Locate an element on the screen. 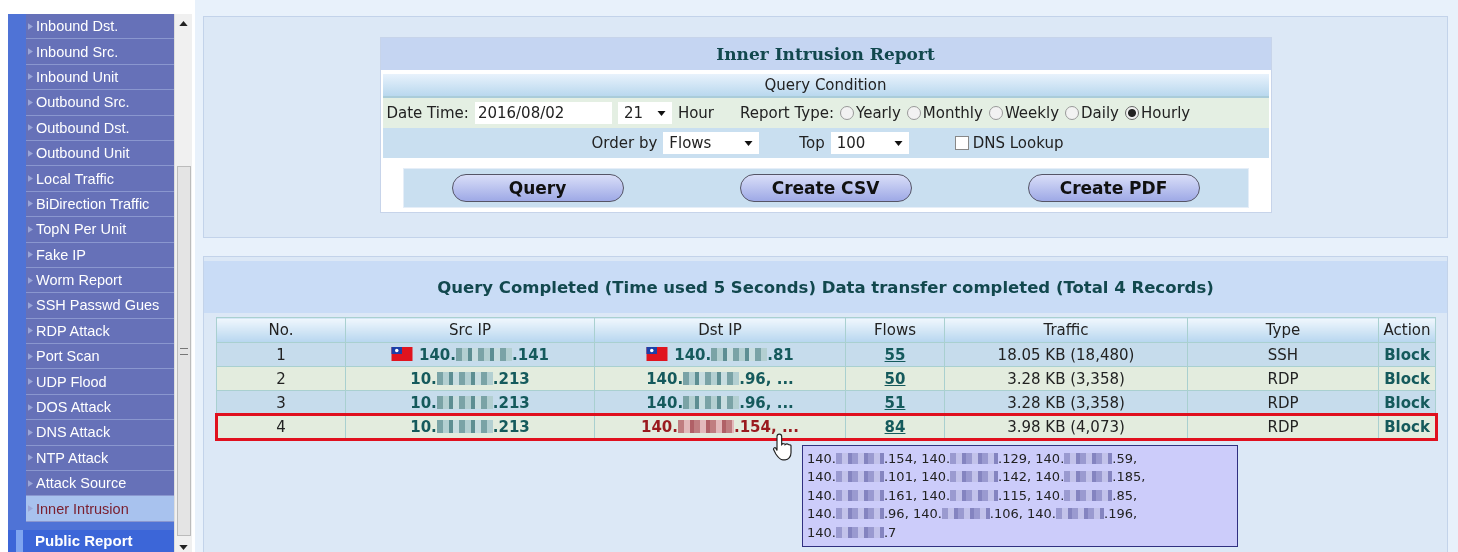  dns-checkbox: DNS Lookup is located at coordinates (1009, 143).